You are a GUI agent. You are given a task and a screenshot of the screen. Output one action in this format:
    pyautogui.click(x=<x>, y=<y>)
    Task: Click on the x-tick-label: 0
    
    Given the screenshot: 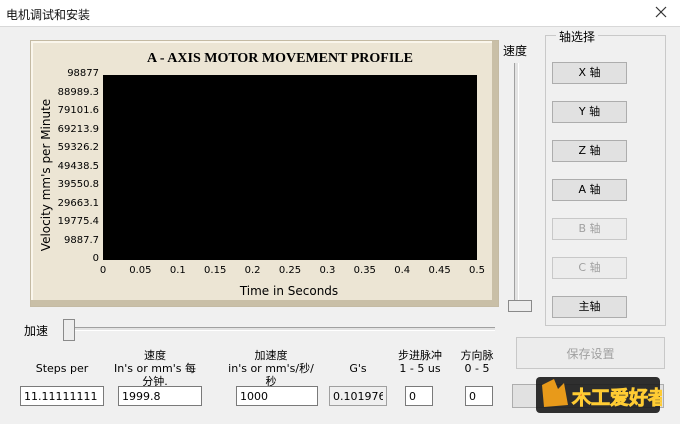 What is the action you would take?
    pyautogui.click(x=103, y=270)
    